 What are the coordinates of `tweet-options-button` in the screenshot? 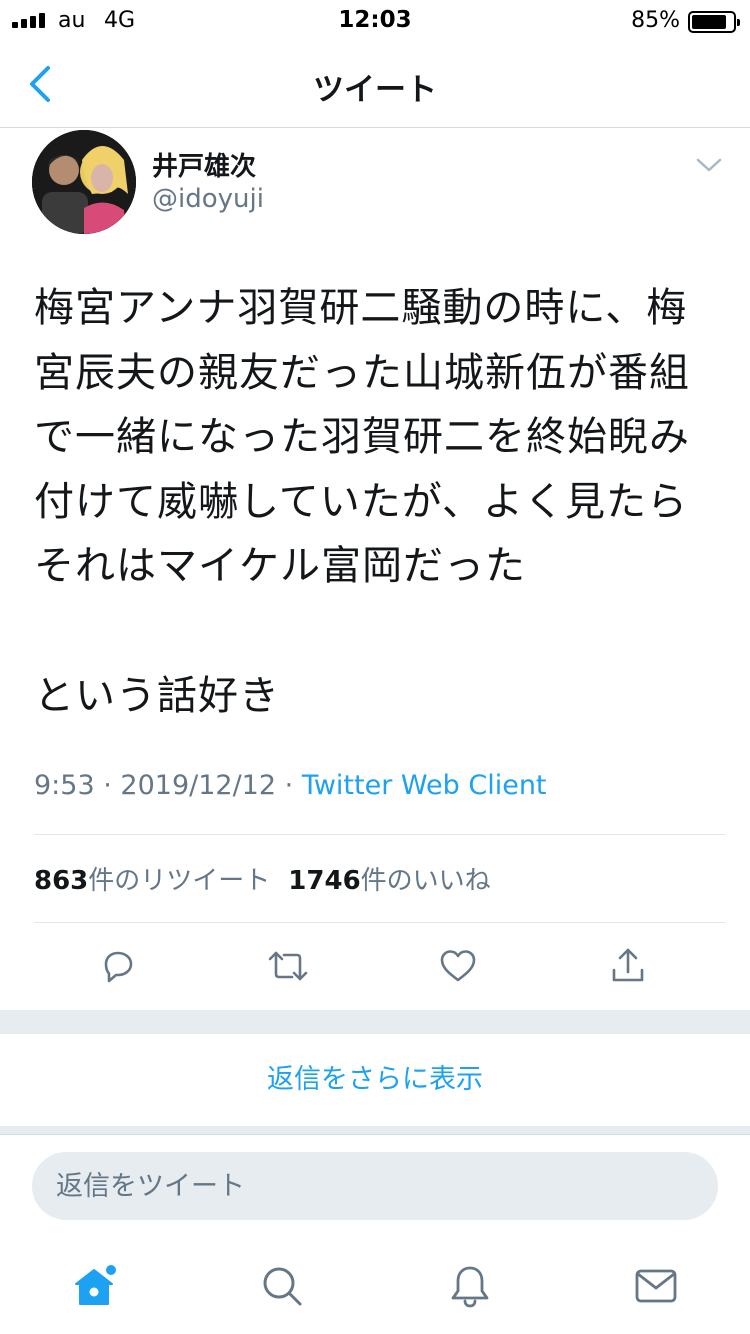 It's located at (709, 165).